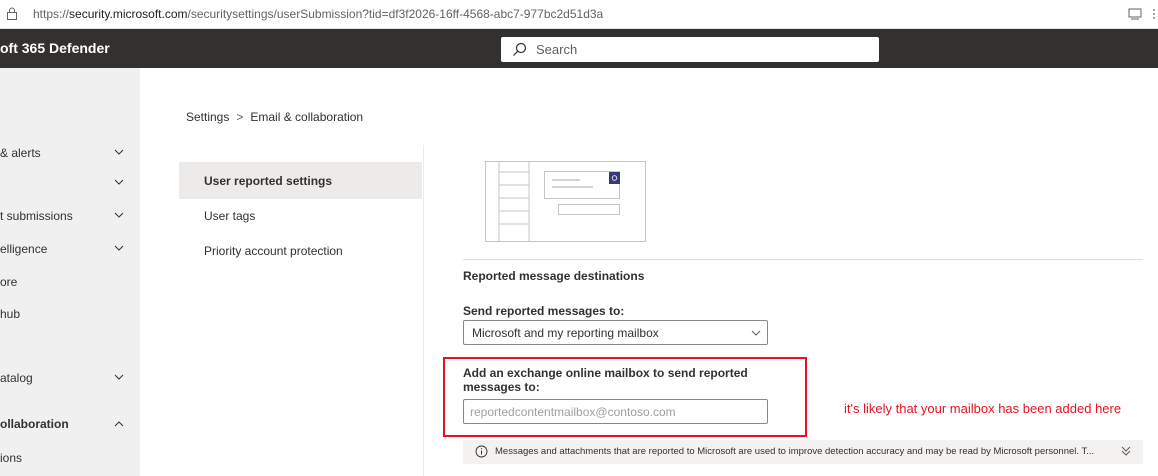 The width and height of the screenshot is (1158, 476). What do you see at coordinates (24, 249) in the screenshot?
I see `nav-item-label: elligence` at bounding box center [24, 249].